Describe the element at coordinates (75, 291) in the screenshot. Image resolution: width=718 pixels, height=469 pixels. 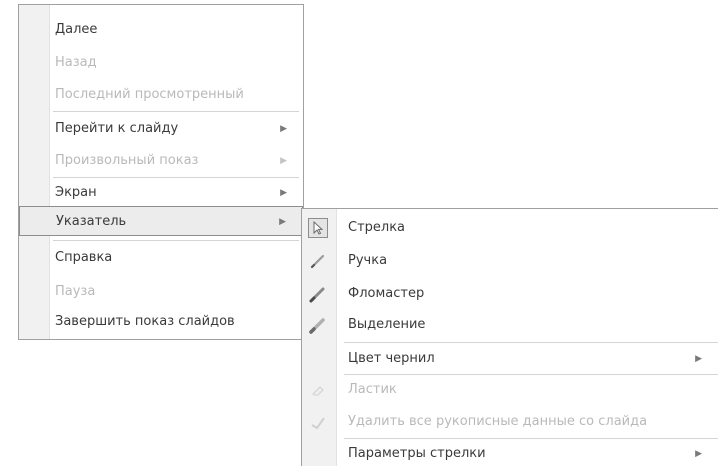
I see `menu-item-label: Пауза` at that location.